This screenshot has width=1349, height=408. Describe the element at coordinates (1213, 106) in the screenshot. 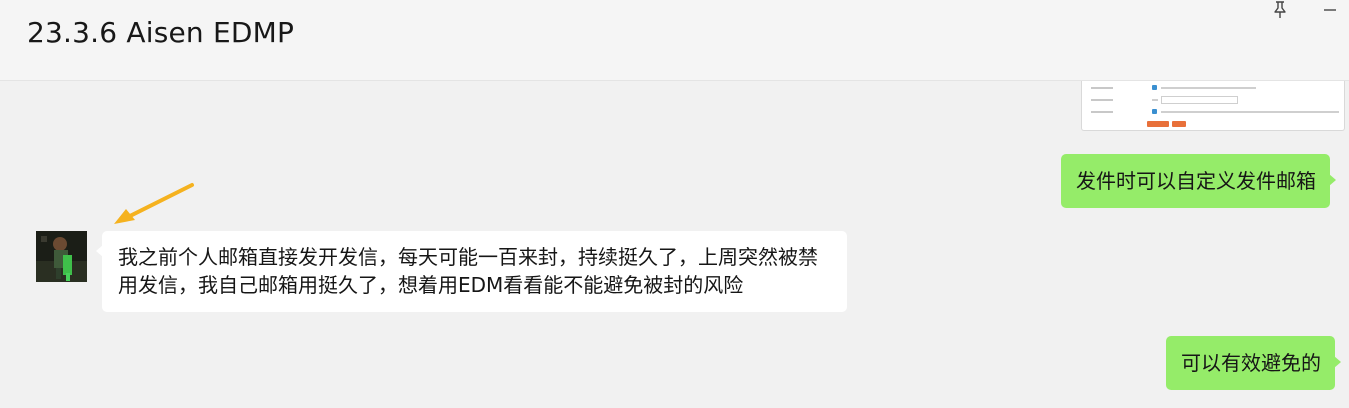

I see `image-message-thumbnail` at that location.